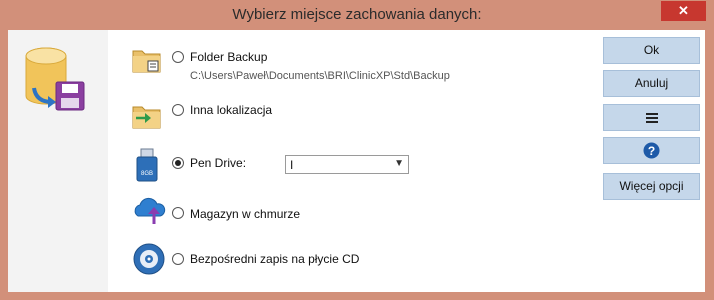 This screenshot has width=714, height=300. I want to click on option-label-magazyn: Magazyn w chmurze, so click(245, 214).